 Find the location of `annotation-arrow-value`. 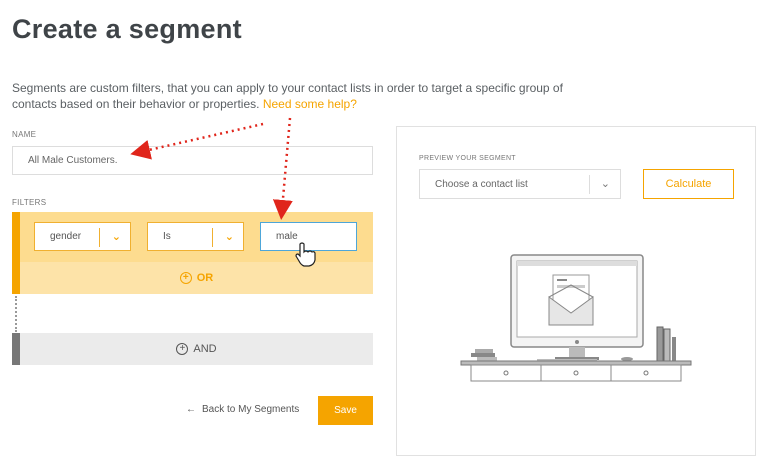

annotation-arrow-value is located at coordinates (282, 168).